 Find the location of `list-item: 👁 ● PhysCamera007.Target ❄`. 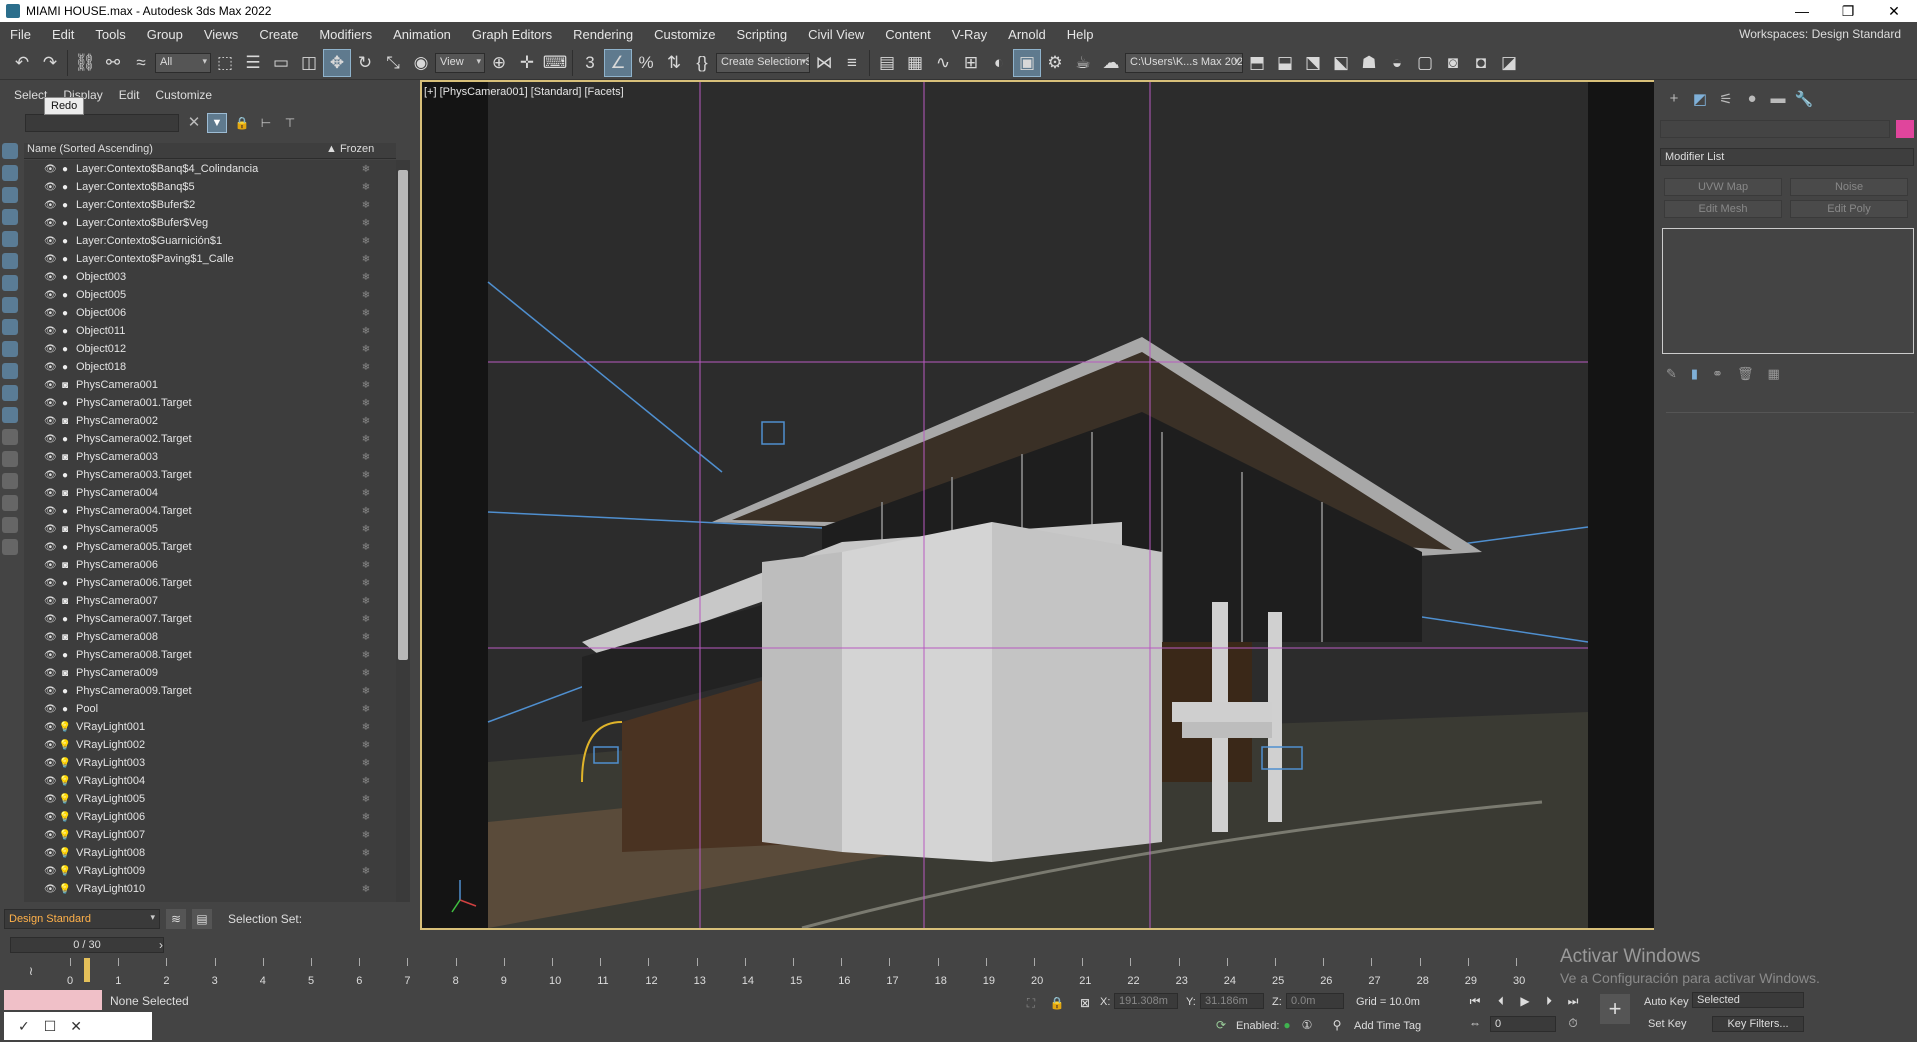

list-item: 👁 ● PhysCamera007.Target ❄ is located at coordinates (210, 619).